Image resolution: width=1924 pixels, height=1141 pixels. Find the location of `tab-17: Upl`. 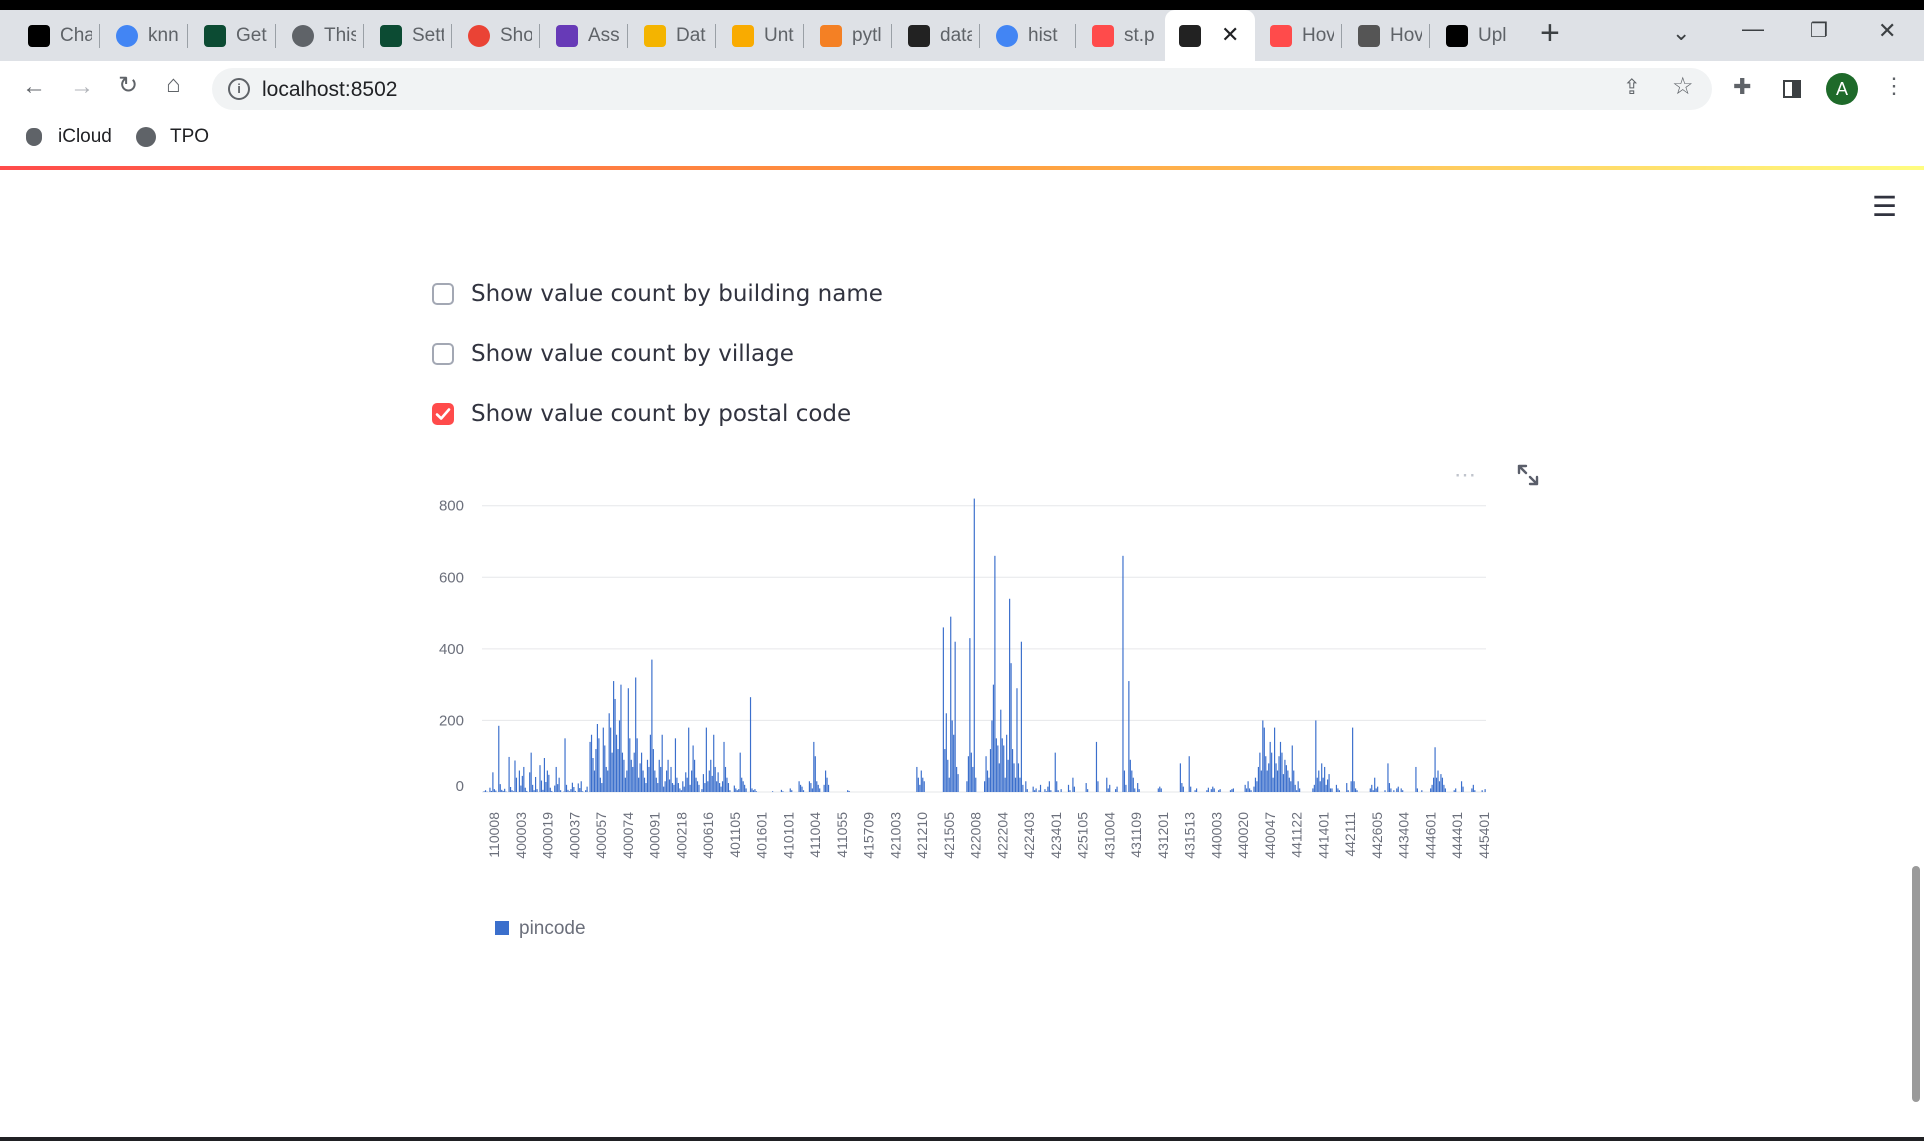

tab-17: Upl is located at coordinates (1471, 35).